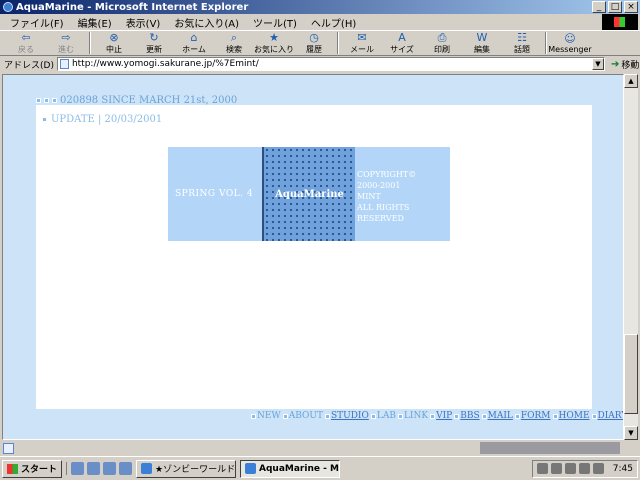 This screenshot has width=640, height=480. What do you see at coordinates (143, 22) in the screenshot?
I see `menu-view: 表示(V)` at bounding box center [143, 22].